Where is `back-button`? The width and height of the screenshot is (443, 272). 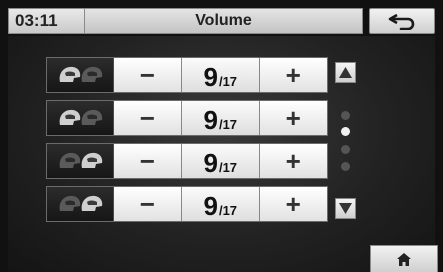
back-button is located at coordinates (402, 21).